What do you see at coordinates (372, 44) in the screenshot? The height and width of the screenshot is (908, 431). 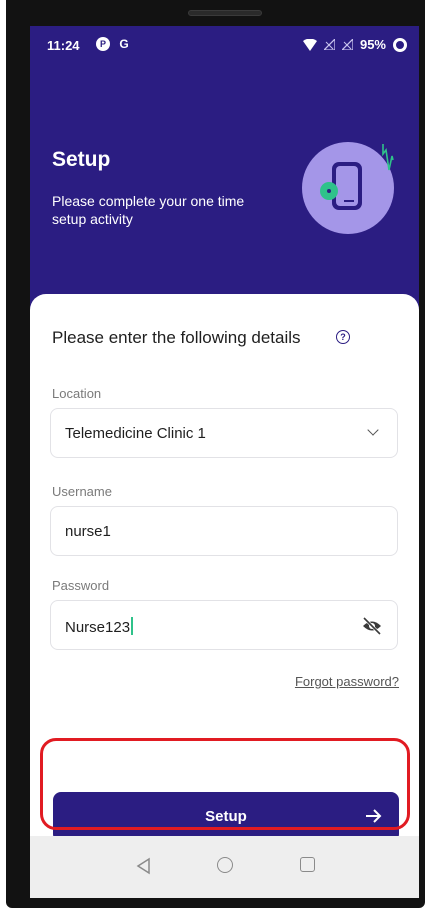 I see `battery-percent: 95%` at bounding box center [372, 44].